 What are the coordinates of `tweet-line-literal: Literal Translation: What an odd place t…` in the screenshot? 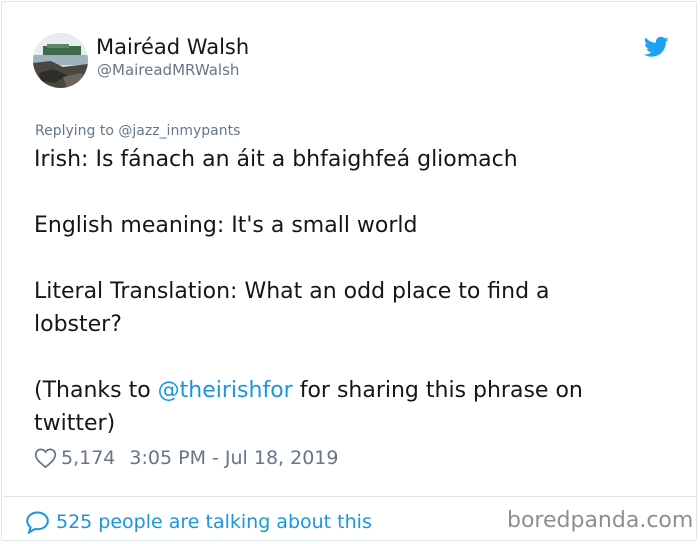 It's located at (292, 308).